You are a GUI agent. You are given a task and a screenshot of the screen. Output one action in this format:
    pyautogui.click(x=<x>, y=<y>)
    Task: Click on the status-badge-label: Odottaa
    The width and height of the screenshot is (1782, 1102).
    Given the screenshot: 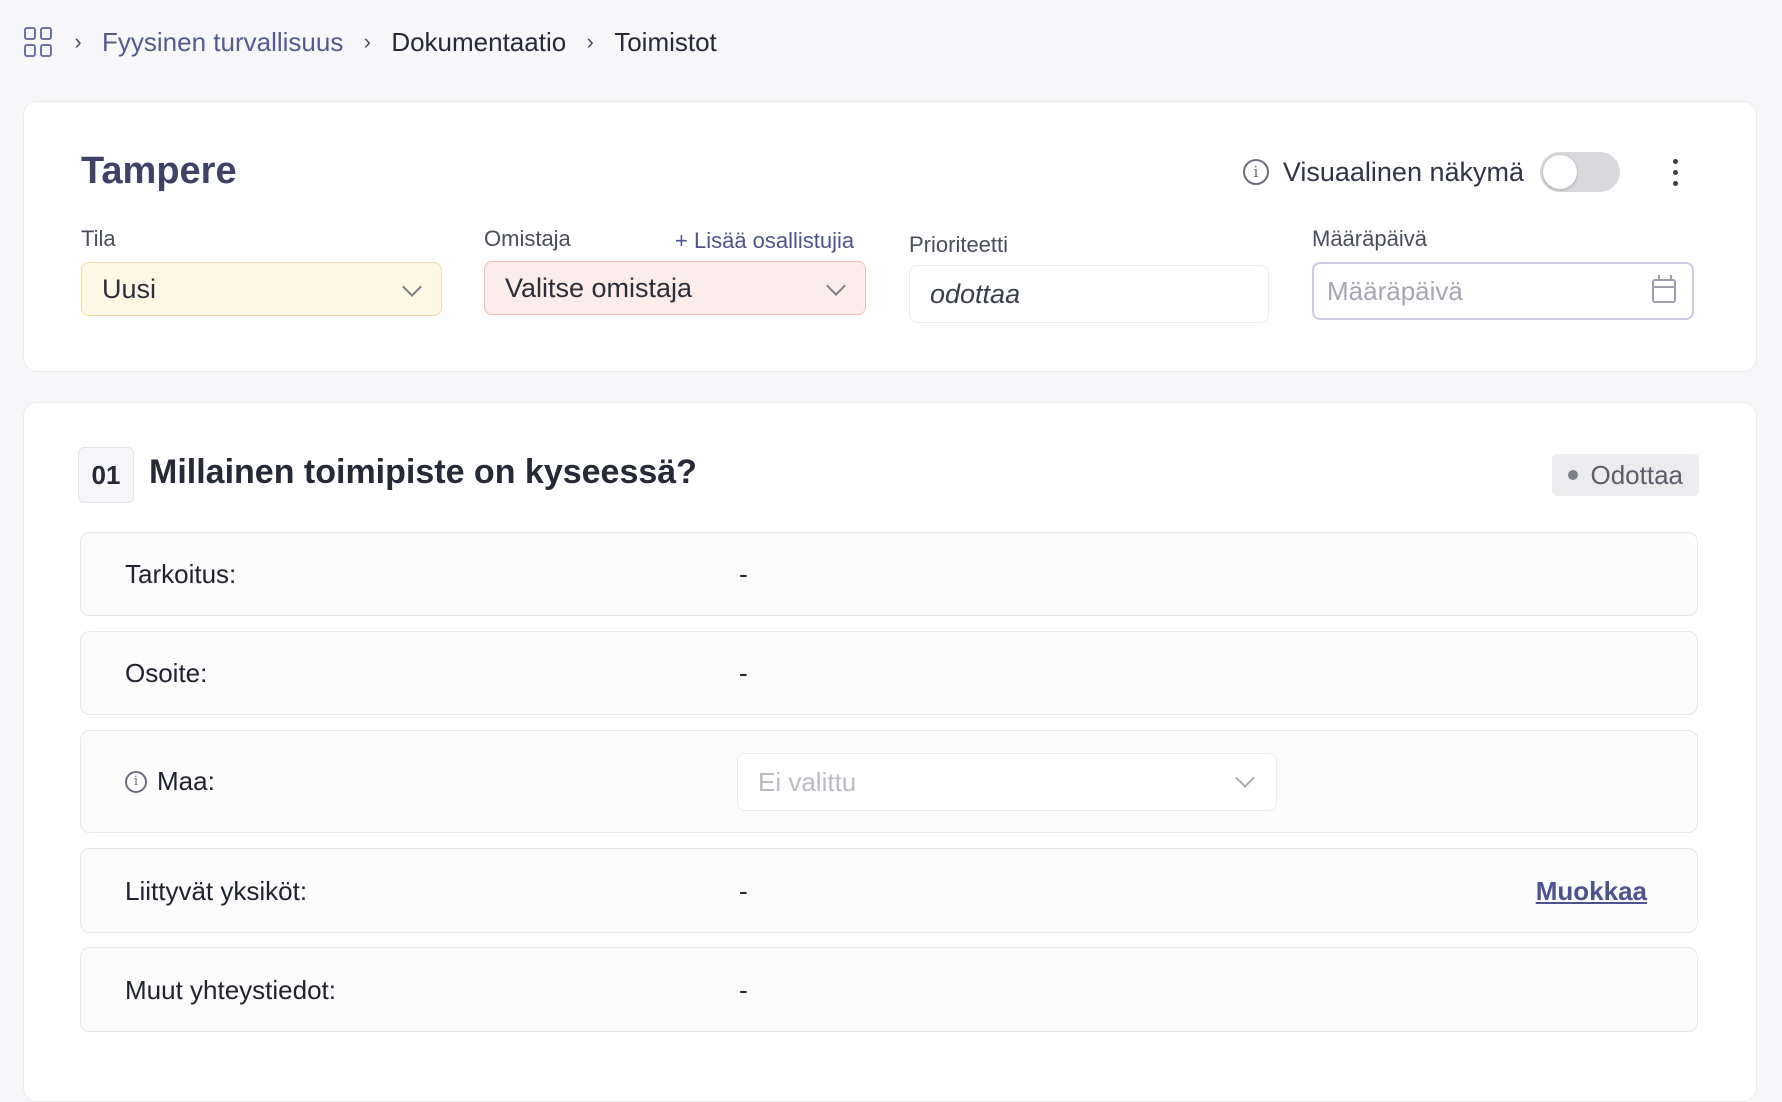 What is the action you would take?
    pyautogui.click(x=1636, y=474)
    